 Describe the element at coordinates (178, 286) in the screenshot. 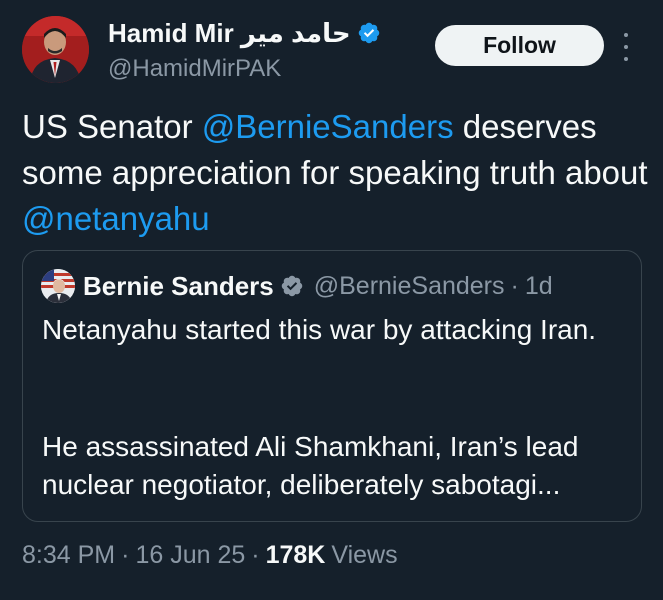

I see `quoted-author-display-name: Bernie Sanders` at that location.